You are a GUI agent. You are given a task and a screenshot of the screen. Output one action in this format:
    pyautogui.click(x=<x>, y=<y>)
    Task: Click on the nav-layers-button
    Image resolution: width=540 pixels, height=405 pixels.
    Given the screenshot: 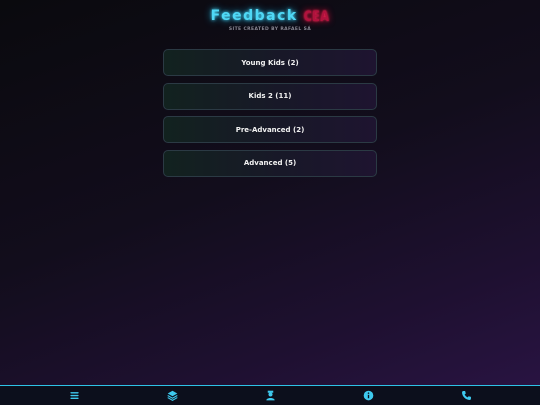 What is the action you would take?
    pyautogui.click(x=172, y=395)
    